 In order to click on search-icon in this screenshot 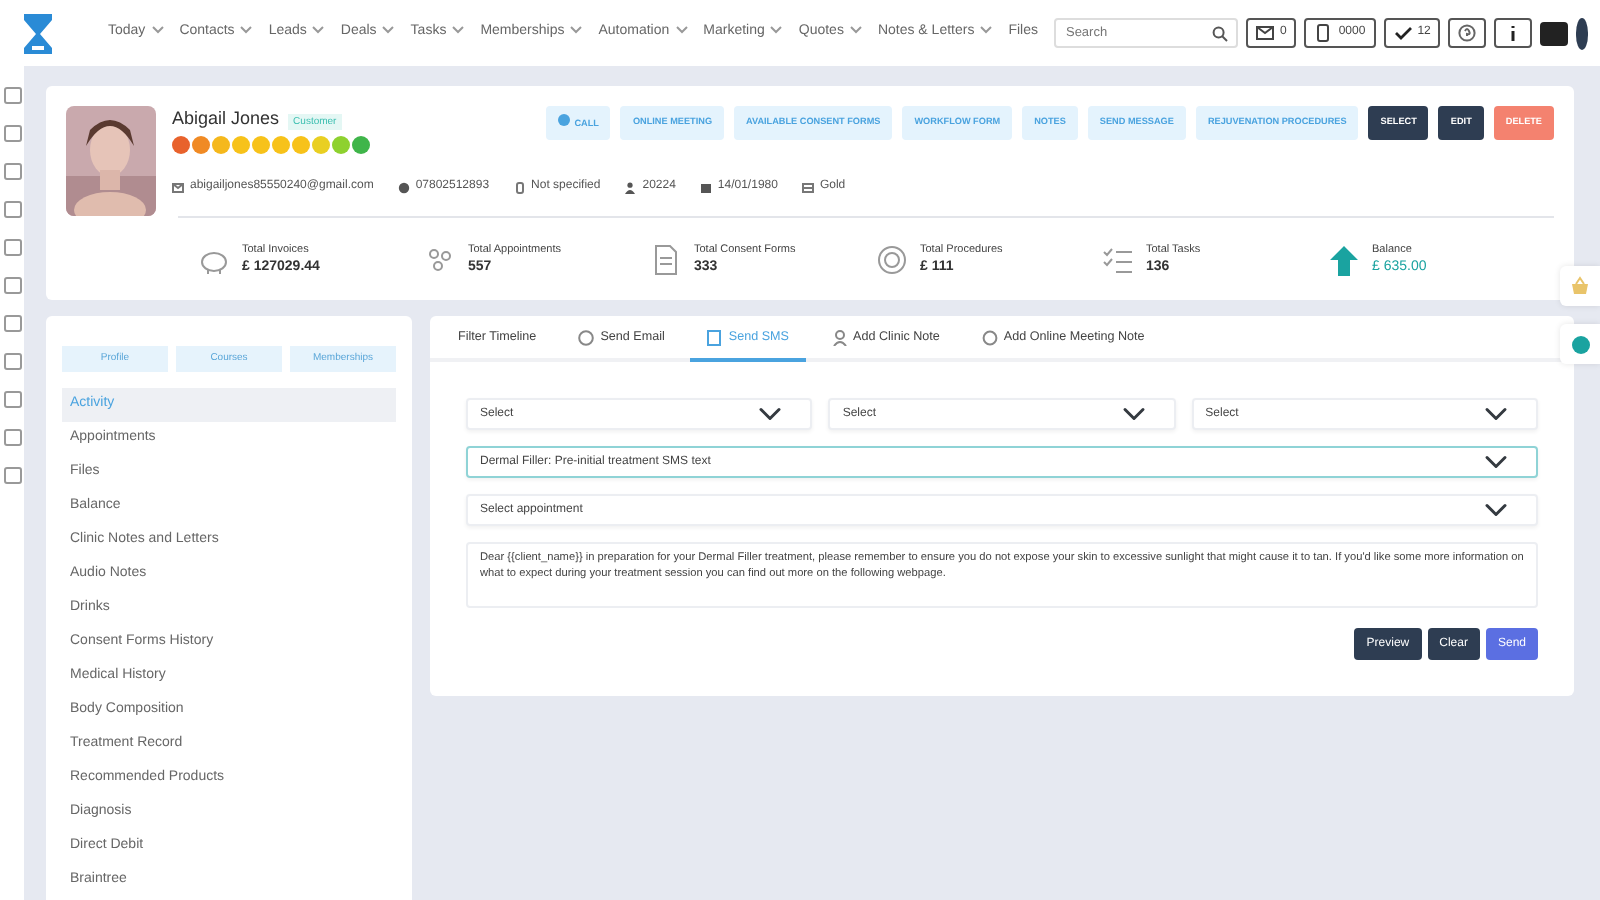, I will do `click(1219, 33)`.